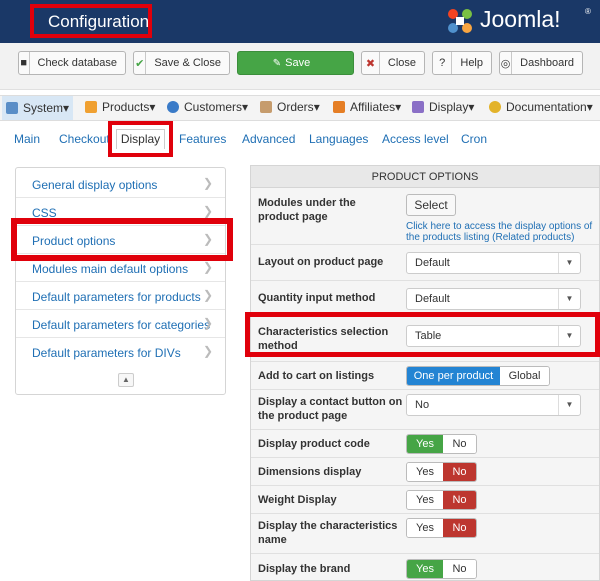 The height and width of the screenshot is (581, 600). What do you see at coordinates (277, 63) in the screenshot?
I see `edit-icon: ✎` at bounding box center [277, 63].